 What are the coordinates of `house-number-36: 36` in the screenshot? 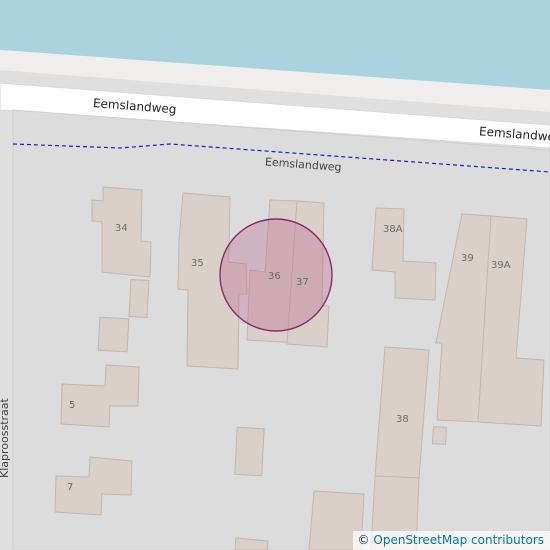 It's located at (274, 276).